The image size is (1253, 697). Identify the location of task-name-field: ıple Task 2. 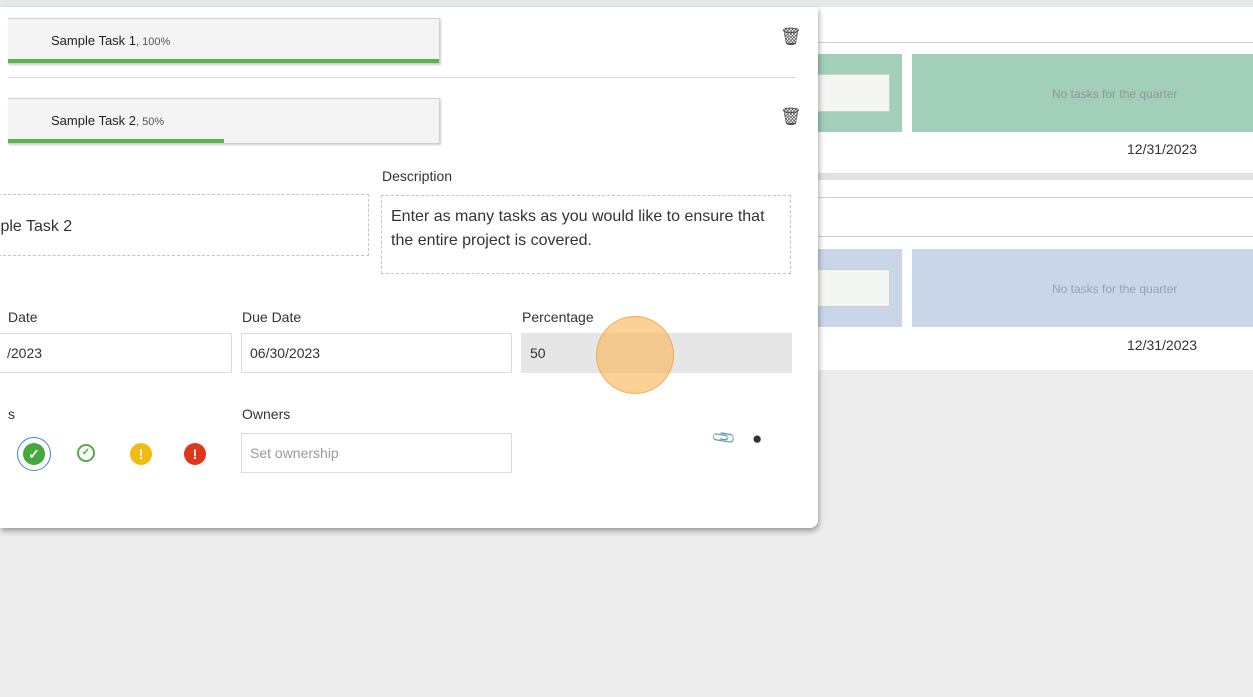
(184, 225).